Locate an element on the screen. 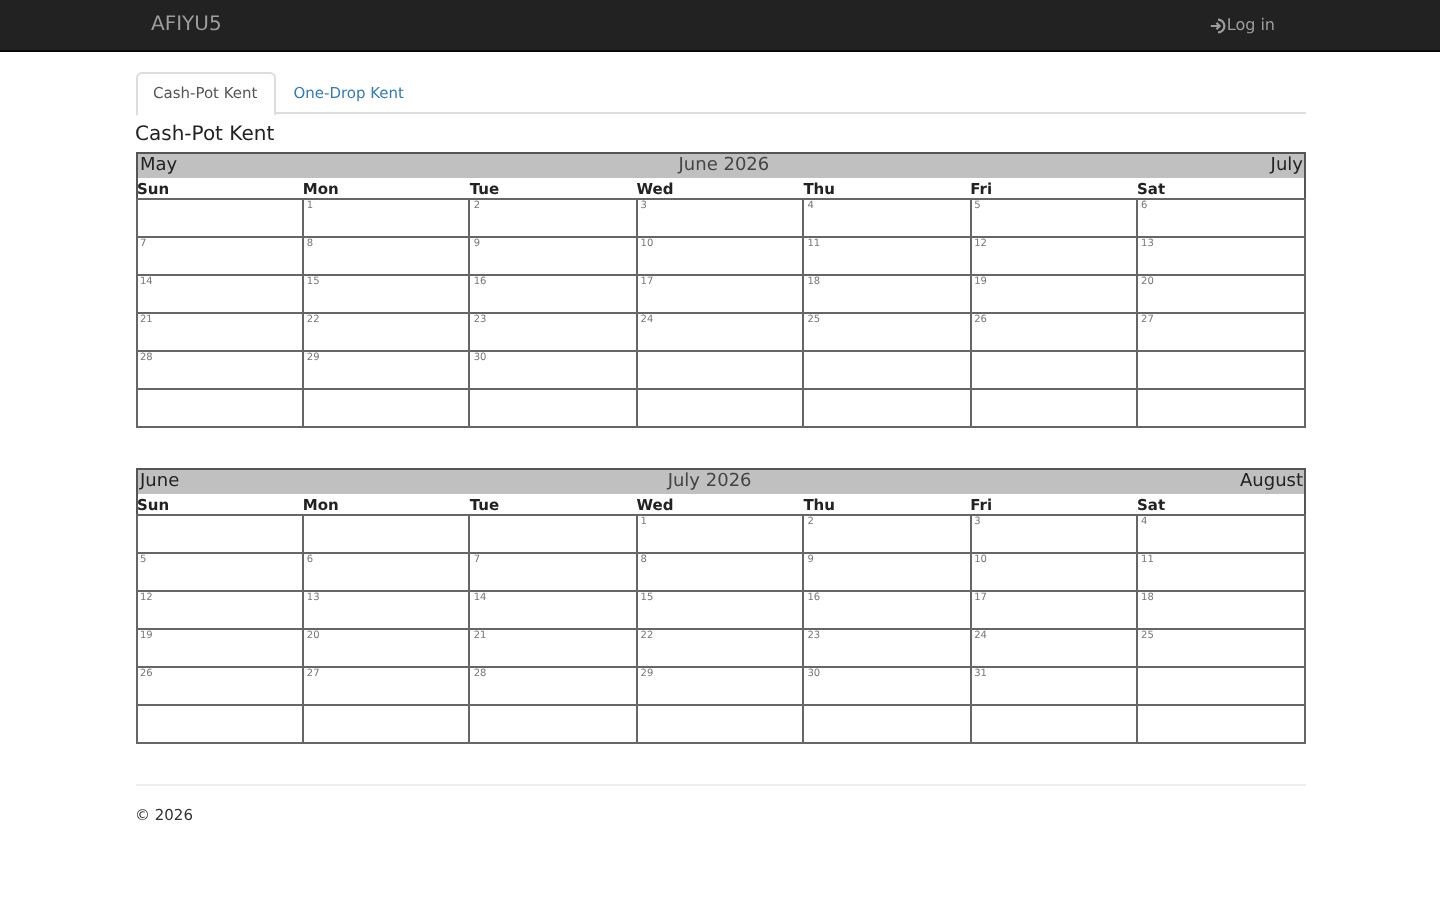  login-link: Log in is located at coordinates (1257, 25).